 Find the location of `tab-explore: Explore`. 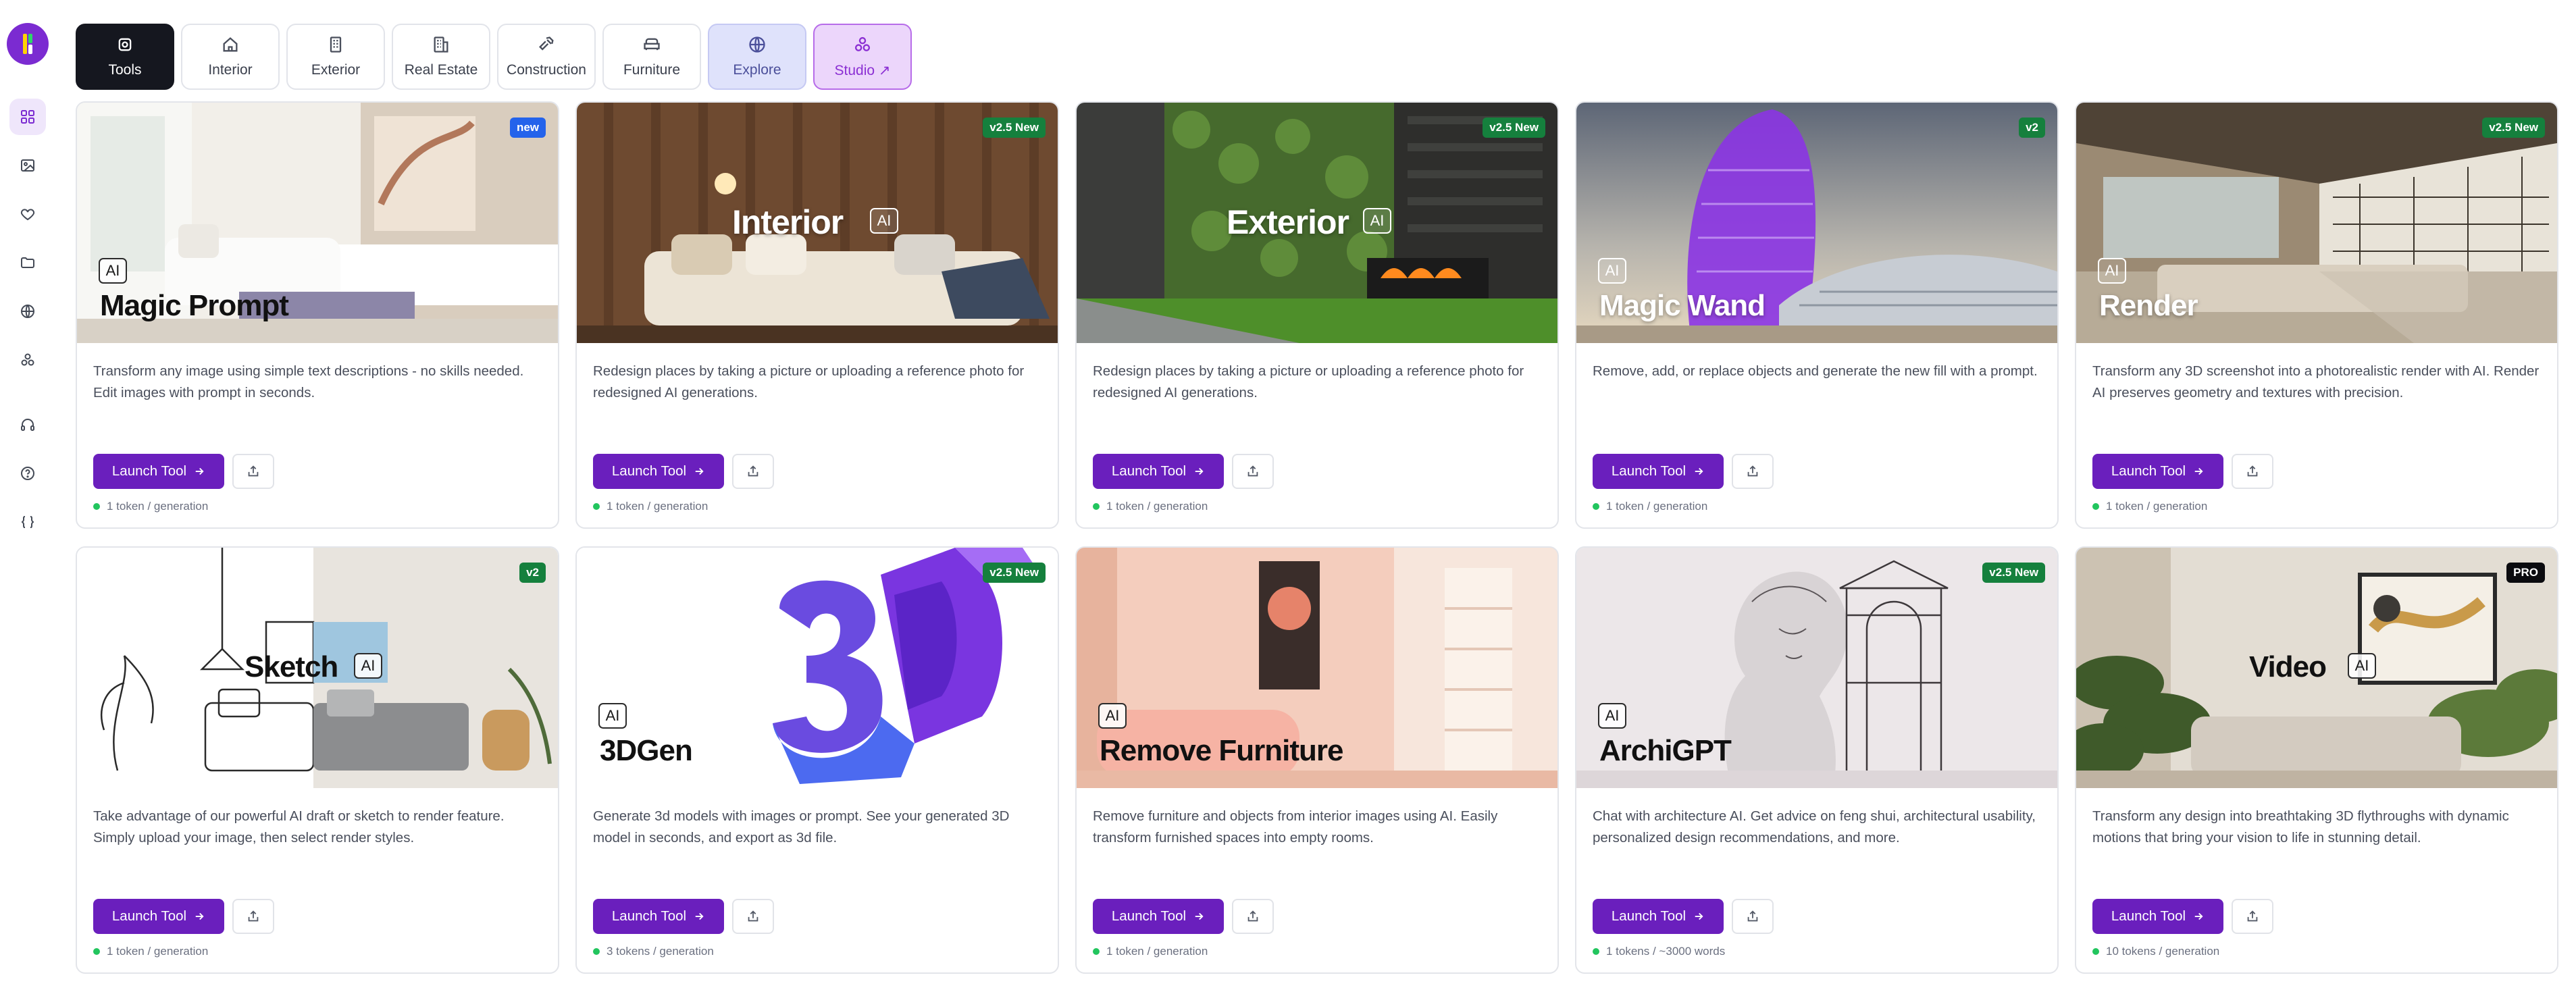

tab-explore: Explore is located at coordinates (757, 57).